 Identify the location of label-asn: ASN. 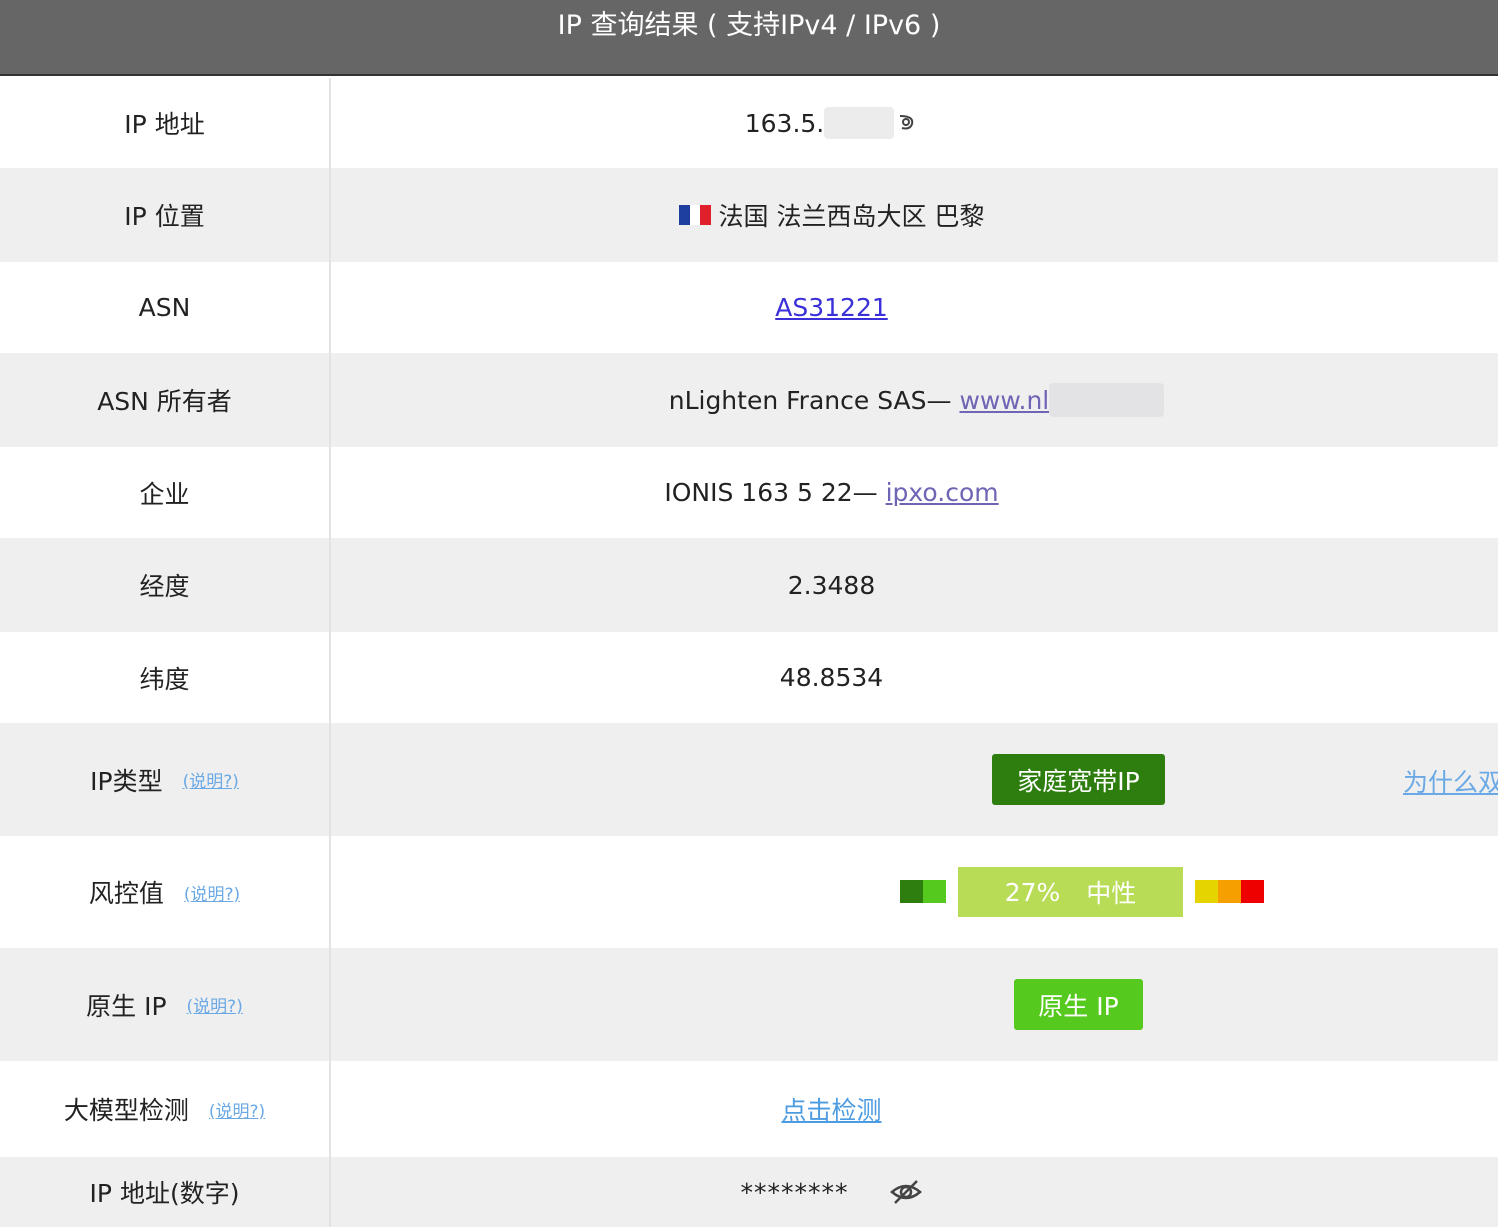
(165, 307).